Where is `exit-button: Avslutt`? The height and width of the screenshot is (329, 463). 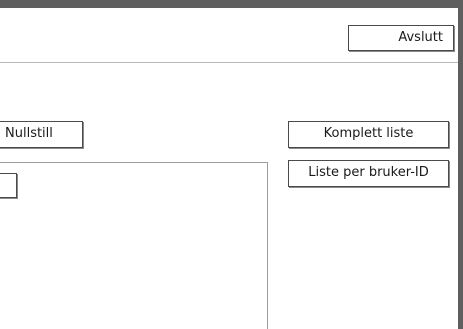 exit-button: Avslutt is located at coordinates (401, 38).